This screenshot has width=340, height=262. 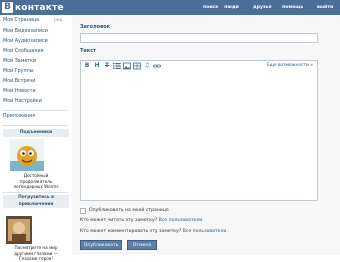 What do you see at coordinates (23, 51) in the screenshot?
I see `sidebar-item-messages: Мои Сообщения` at bounding box center [23, 51].